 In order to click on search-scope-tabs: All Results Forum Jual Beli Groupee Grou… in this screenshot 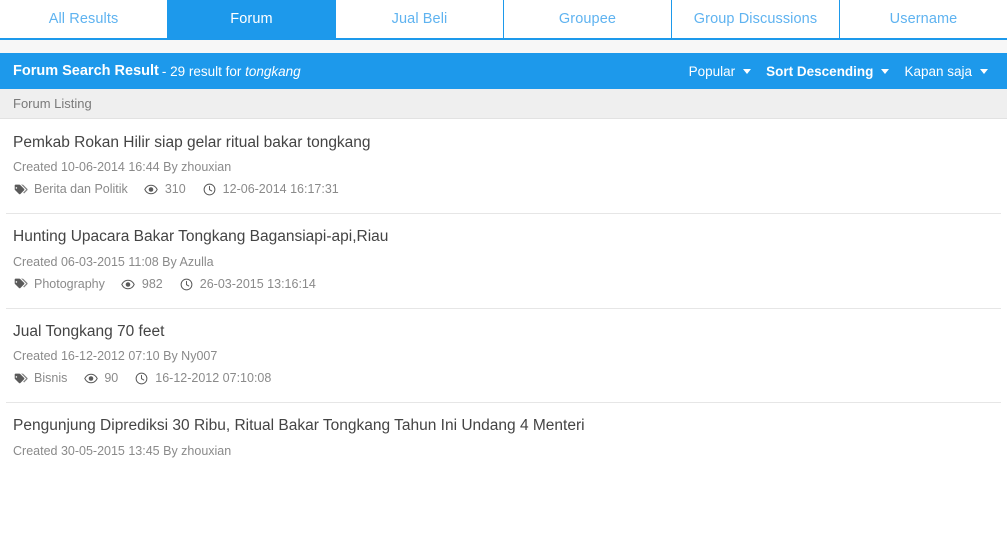, I will do `click(503, 20)`.